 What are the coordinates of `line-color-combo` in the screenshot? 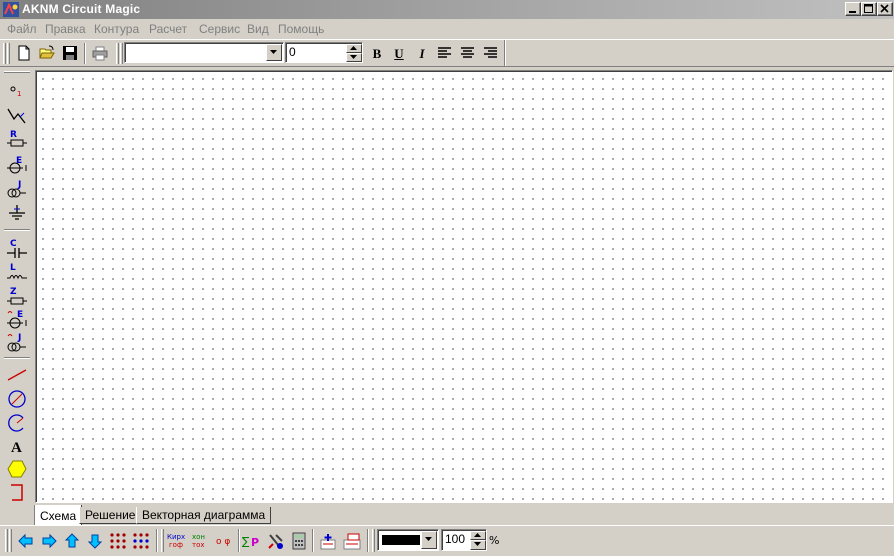 It's located at (408, 540).